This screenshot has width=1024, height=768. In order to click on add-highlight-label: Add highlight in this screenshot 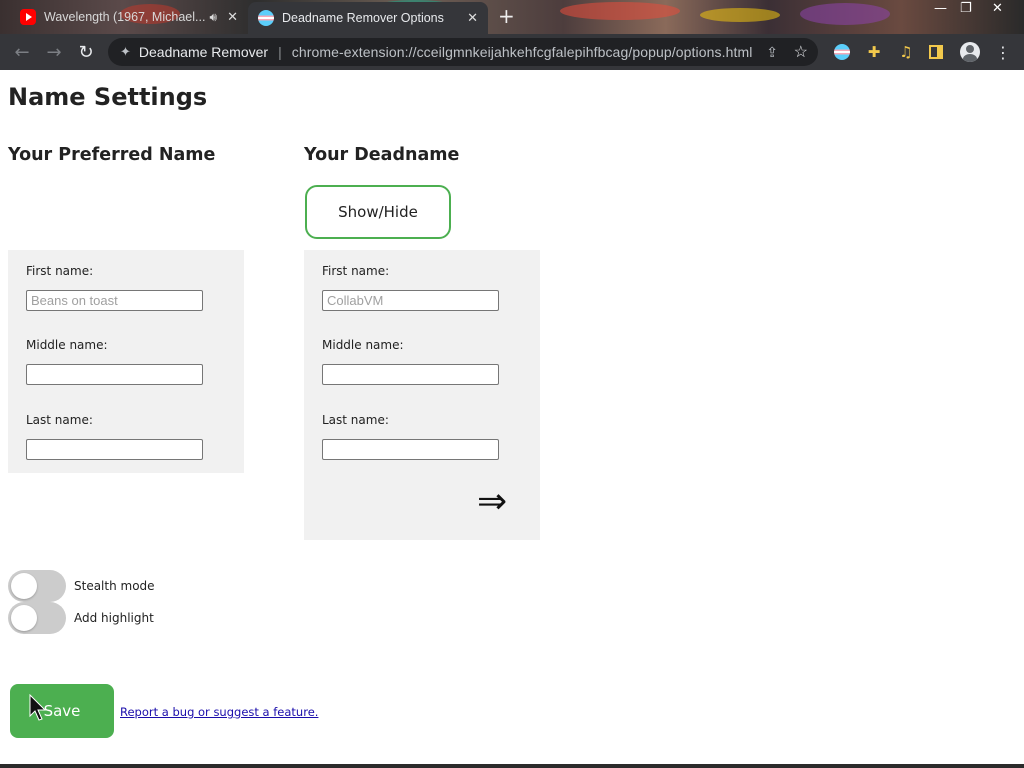, I will do `click(114, 618)`.